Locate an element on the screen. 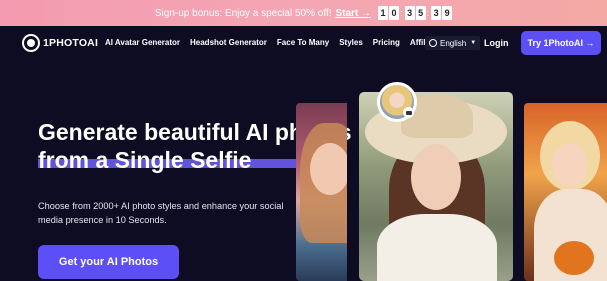 This screenshot has width=607, height=281. nav-link-pricing: Pricing is located at coordinates (386, 42).